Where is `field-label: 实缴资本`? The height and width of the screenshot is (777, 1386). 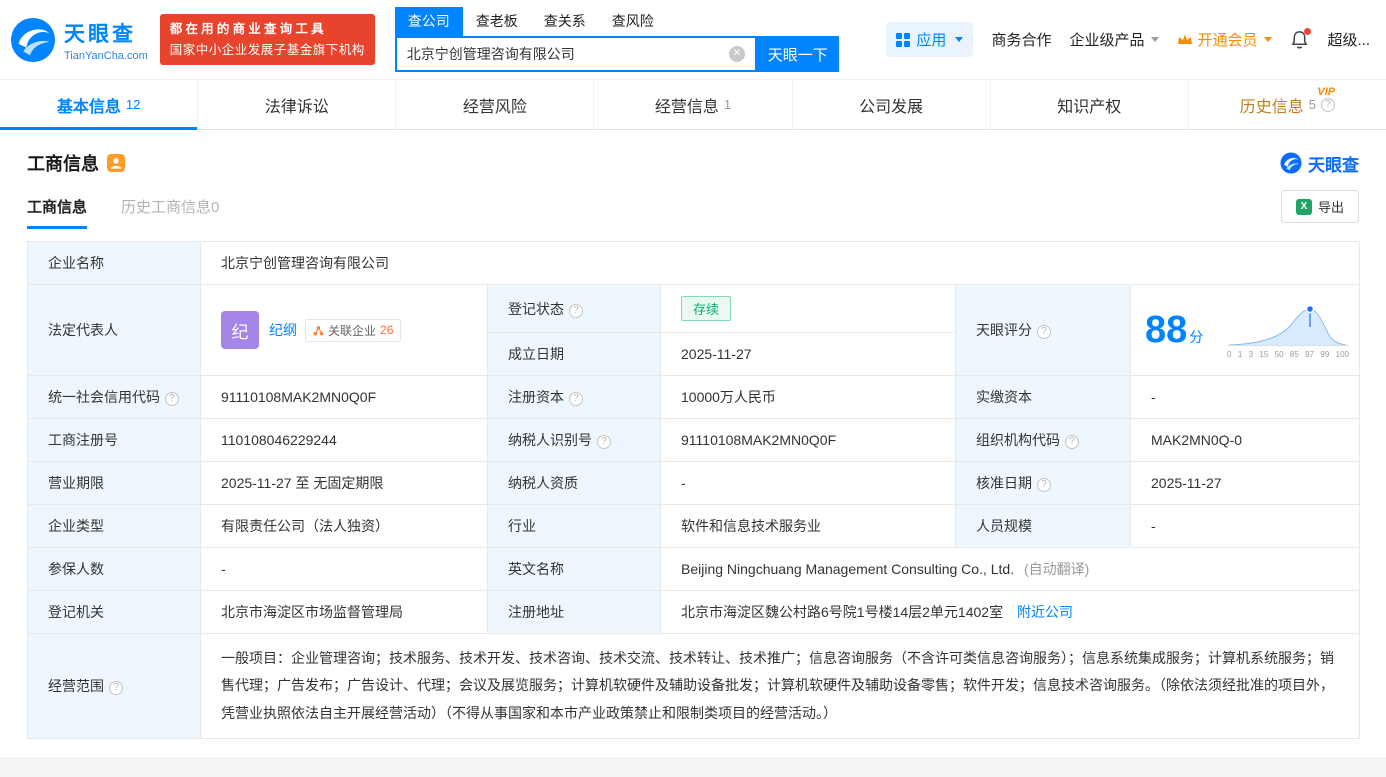
field-label: 实缴资本 is located at coordinates (1004, 397).